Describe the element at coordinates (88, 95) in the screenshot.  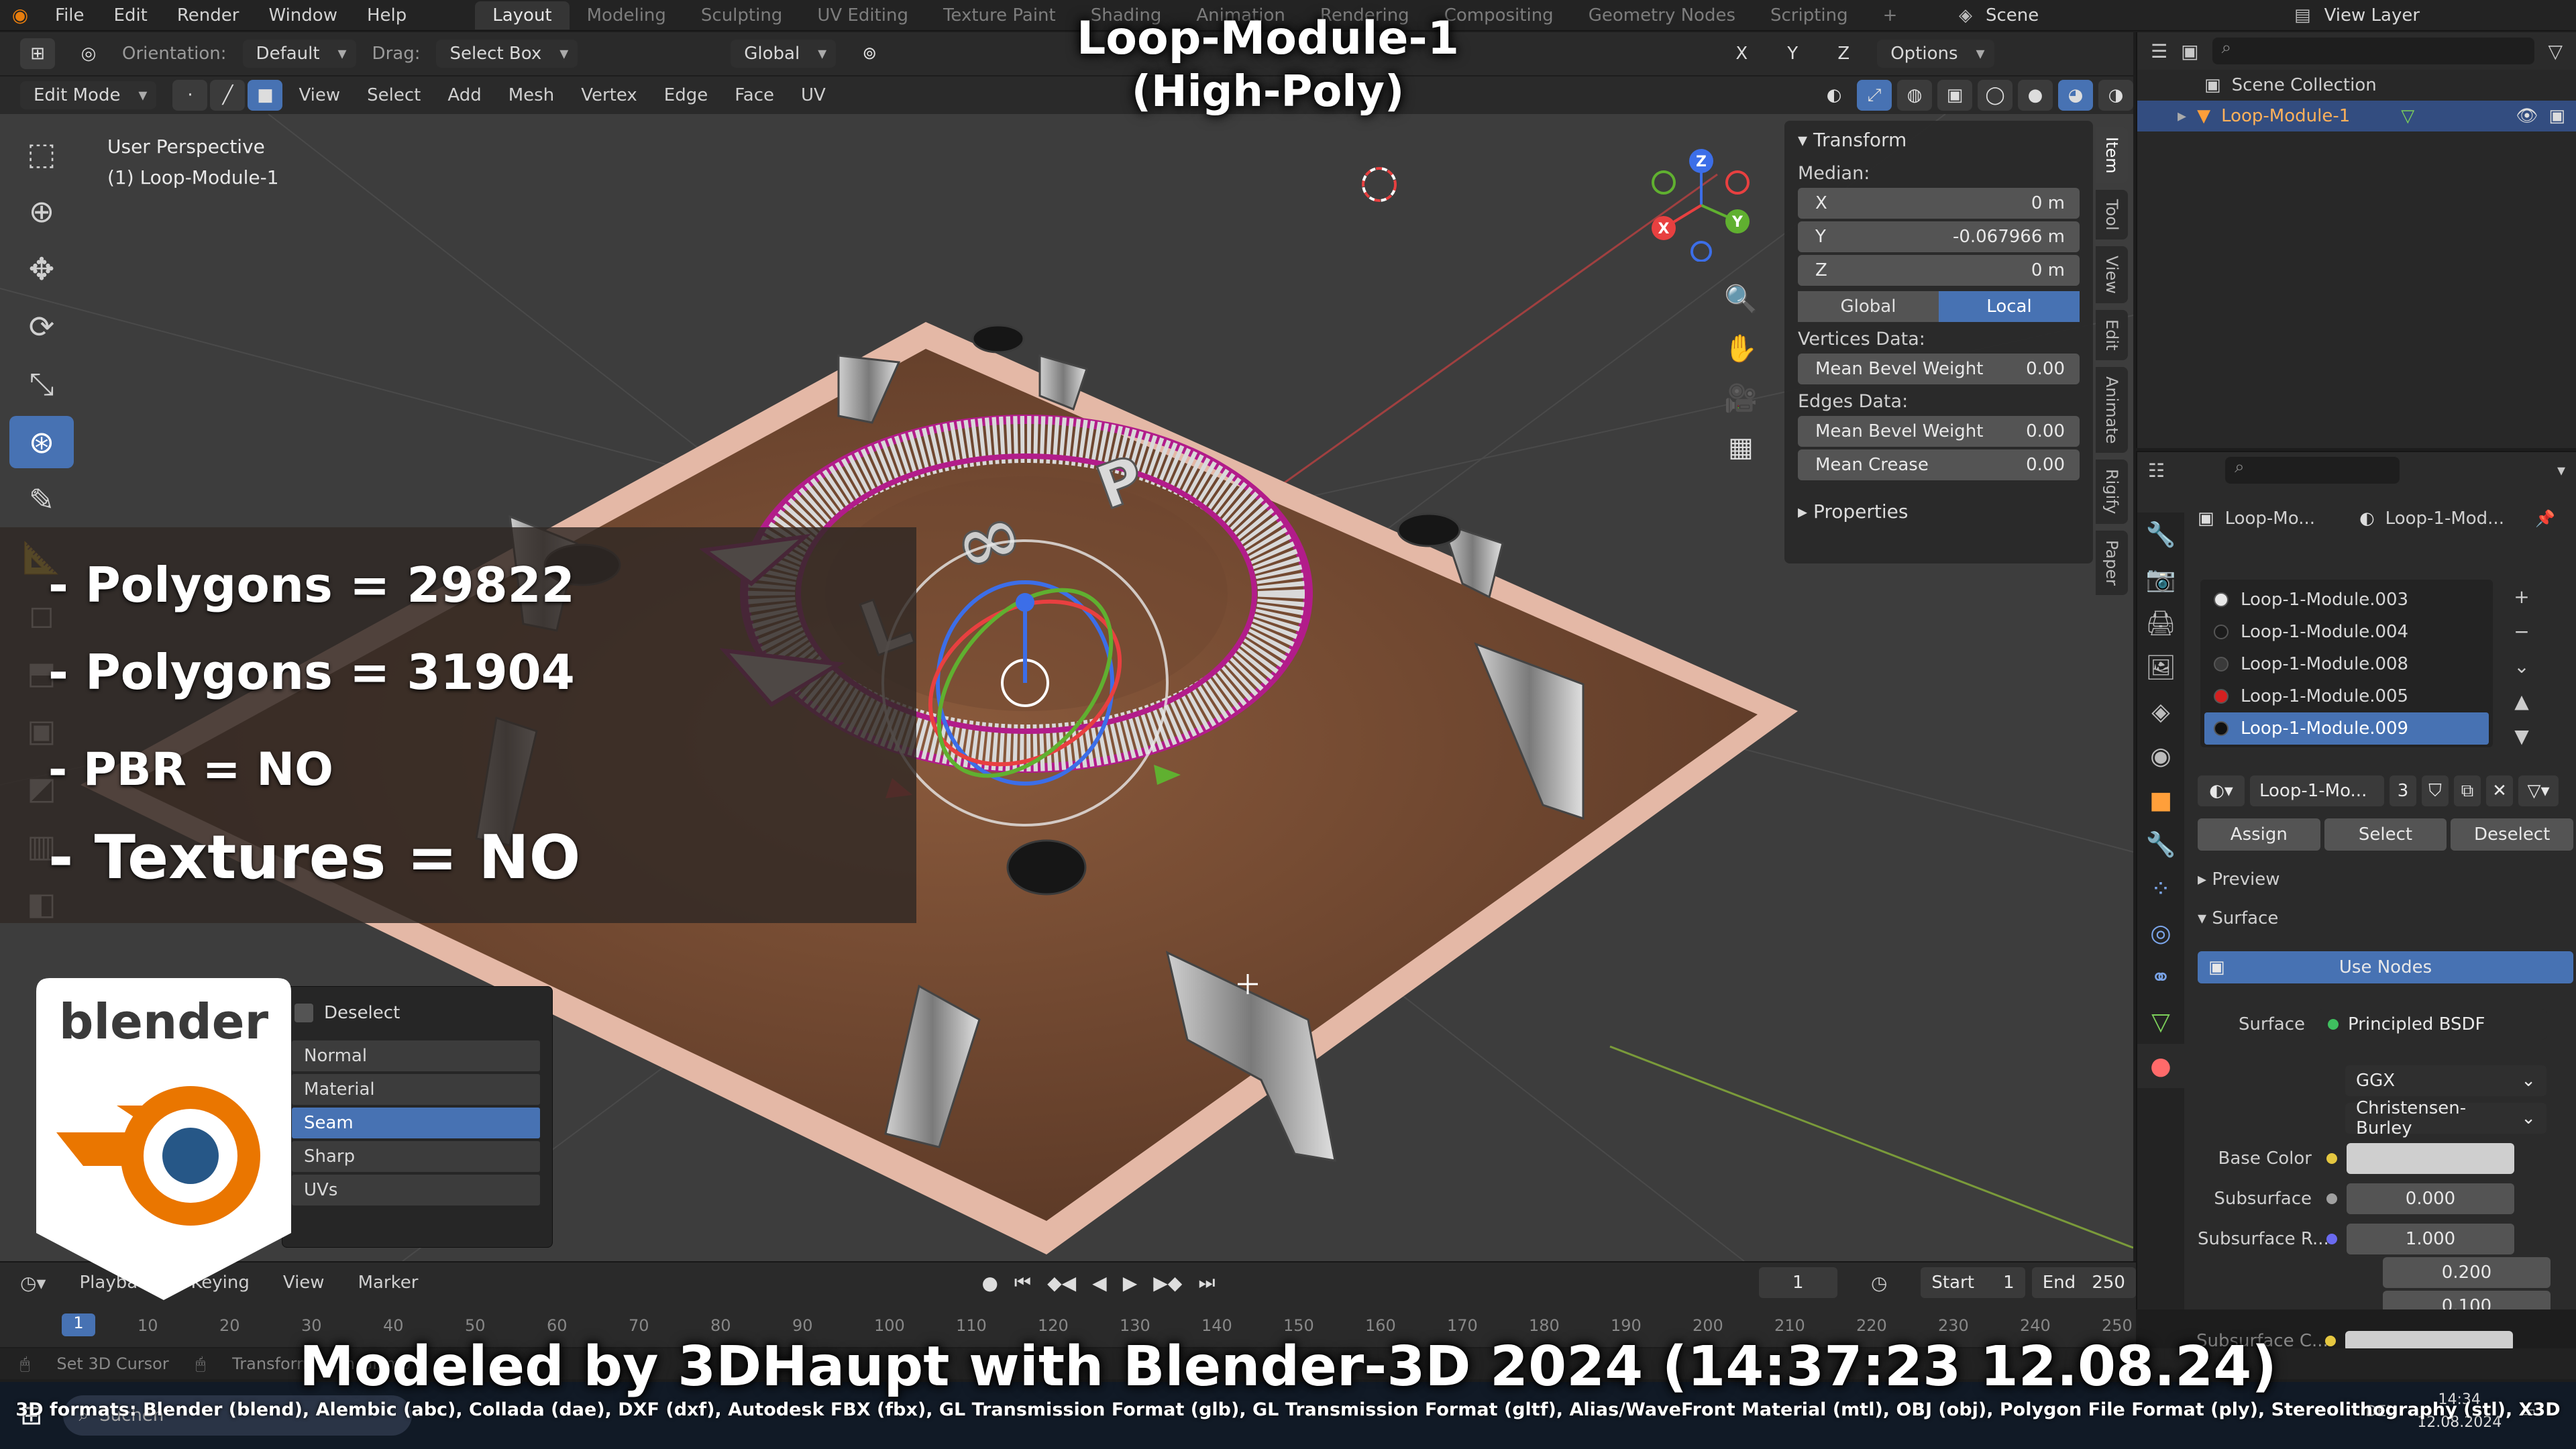
I see `mode-dropdown: Edit Mode` at that location.